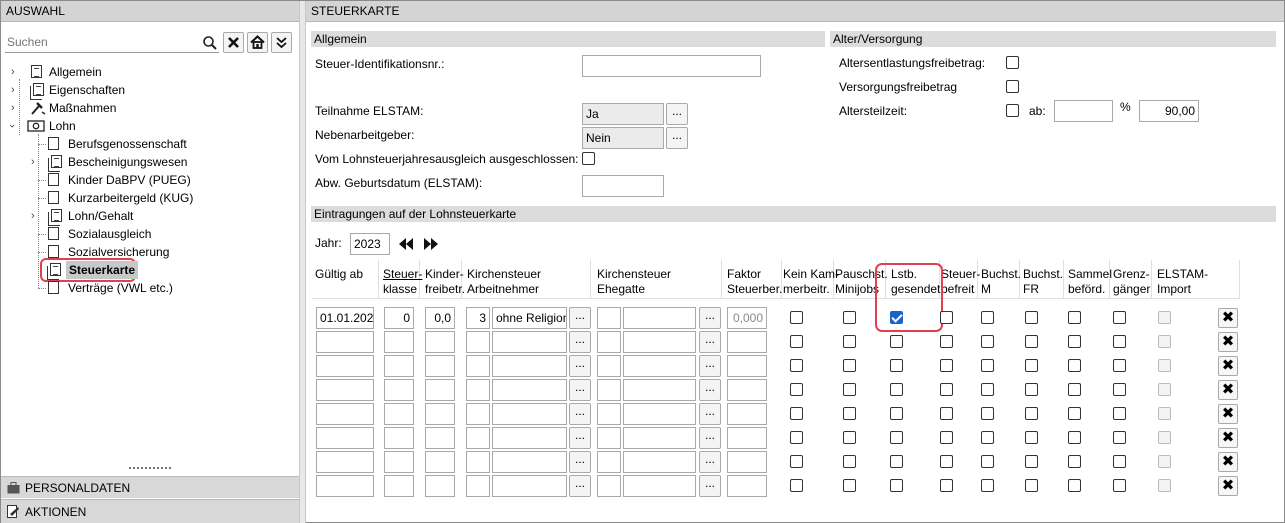 The image size is (1285, 523). What do you see at coordinates (345, 318) in the screenshot?
I see `gueltig-field: 01.01.2023` at bounding box center [345, 318].